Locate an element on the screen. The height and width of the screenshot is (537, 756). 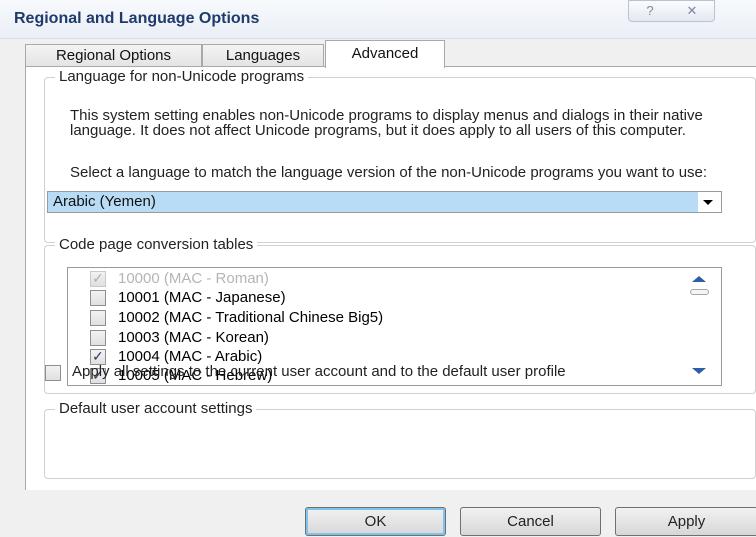
non-unicode-language-dropdown: Arabic (Yemen) is located at coordinates (384, 202).